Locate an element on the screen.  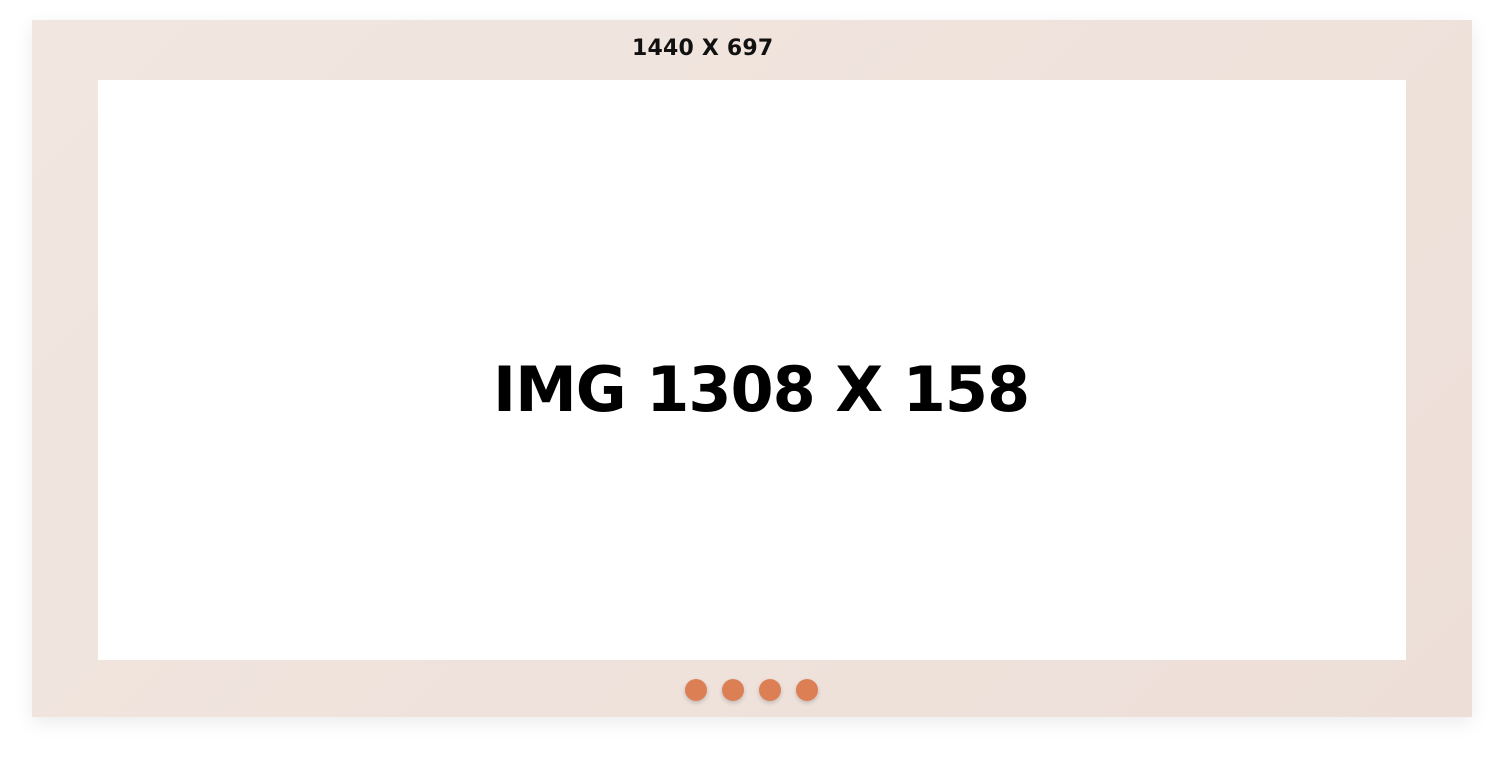
pagination-dots is located at coordinates (751, 690).